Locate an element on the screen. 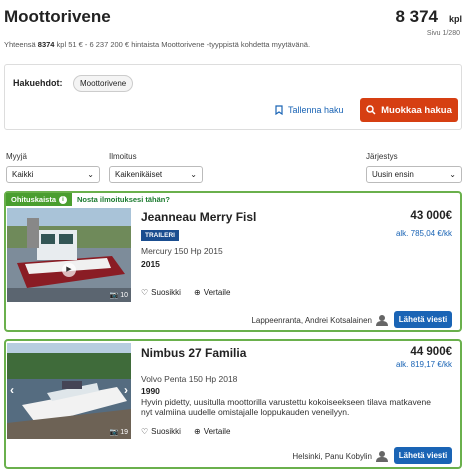 Image resolution: width=466 pixels, height=470 pixels. save-search-link: Tallenna haku is located at coordinates (309, 110).